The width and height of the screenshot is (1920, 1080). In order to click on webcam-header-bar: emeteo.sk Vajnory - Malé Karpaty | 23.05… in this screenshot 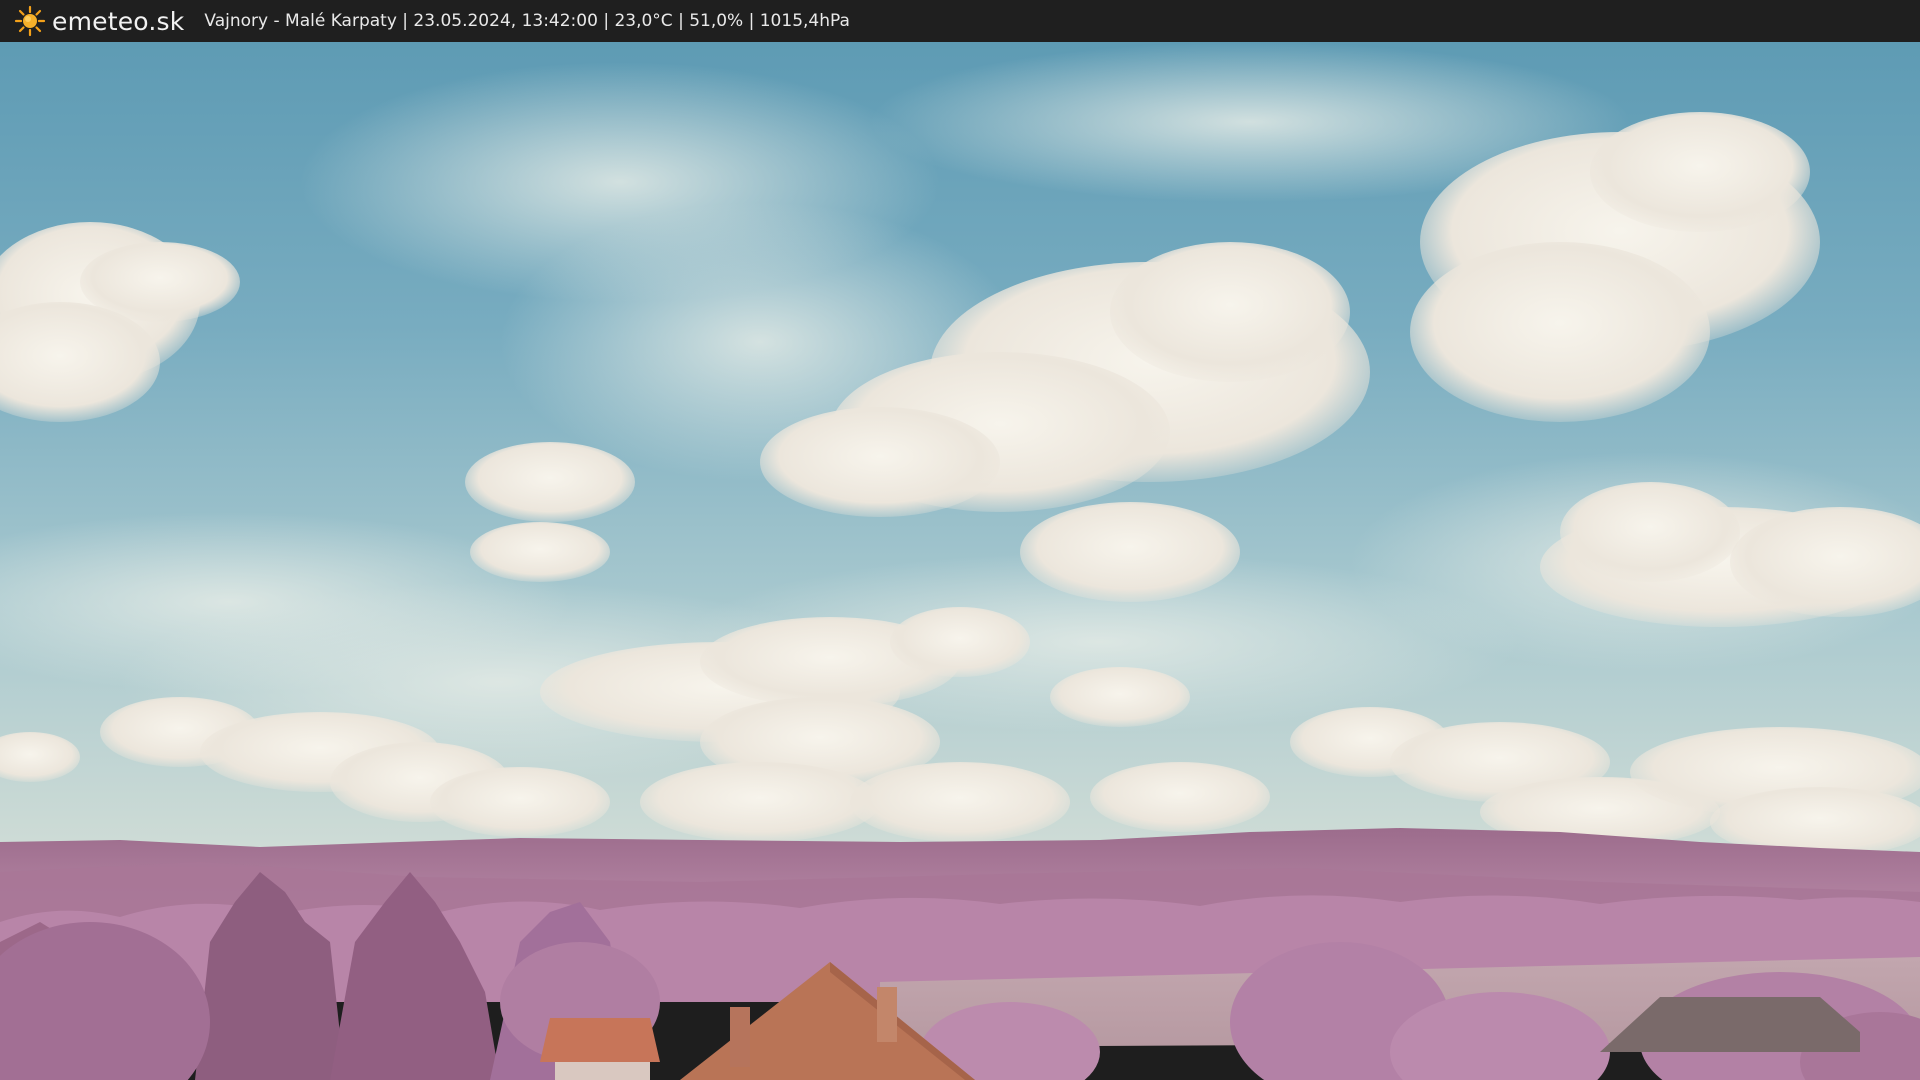, I will do `click(960, 21)`.